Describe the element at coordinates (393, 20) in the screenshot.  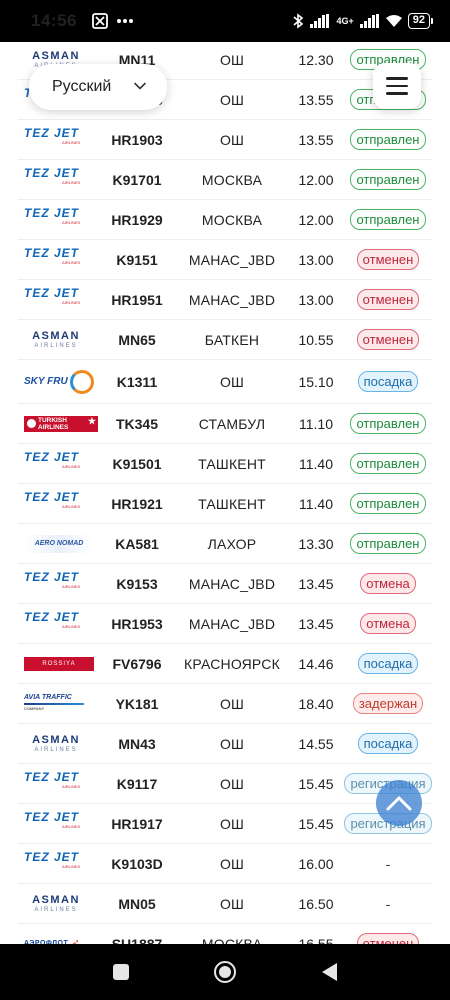
I see `wifi-icon` at that location.